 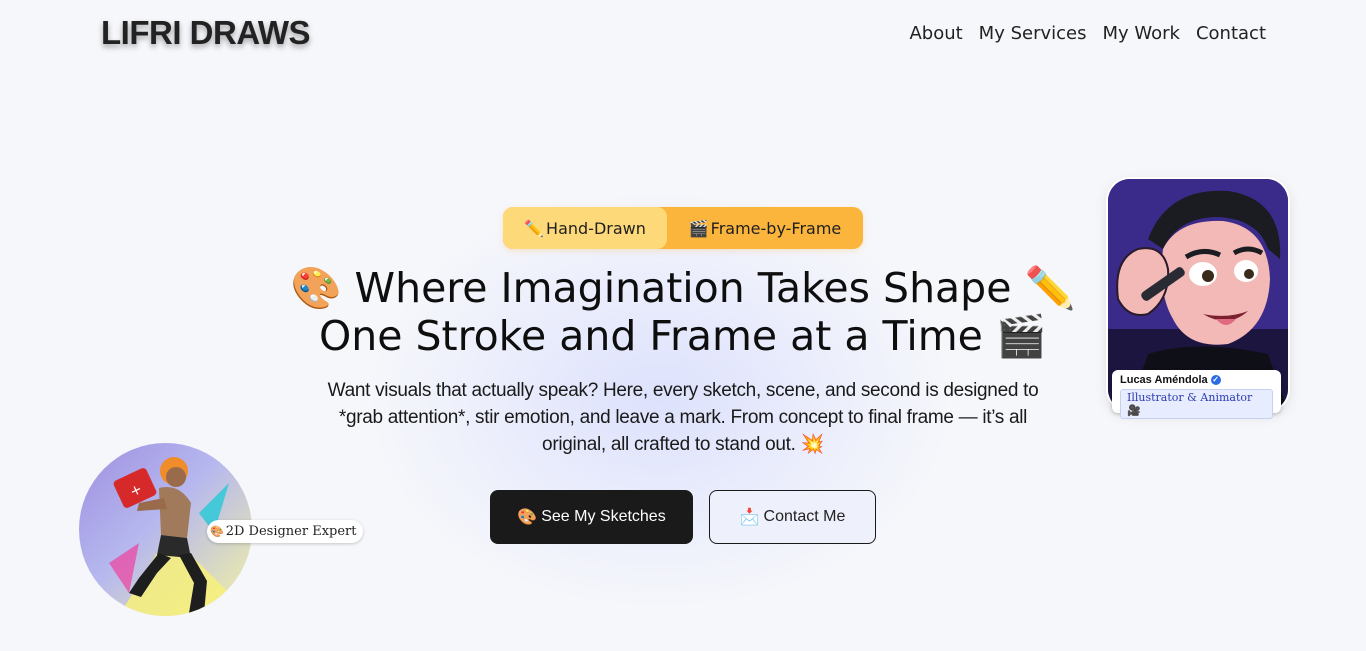 What do you see at coordinates (1033, 33) in the screenshot?
I see `nav-my-services: My Services` at bounding box center [1033, 33].